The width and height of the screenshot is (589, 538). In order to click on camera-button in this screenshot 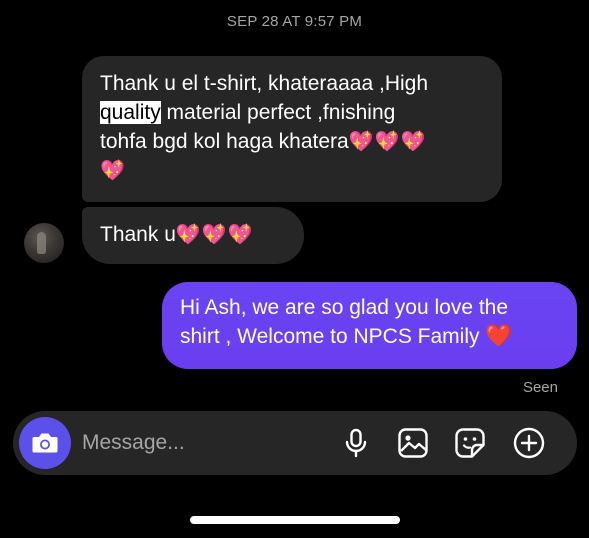, I will do `click(45, 443)`.